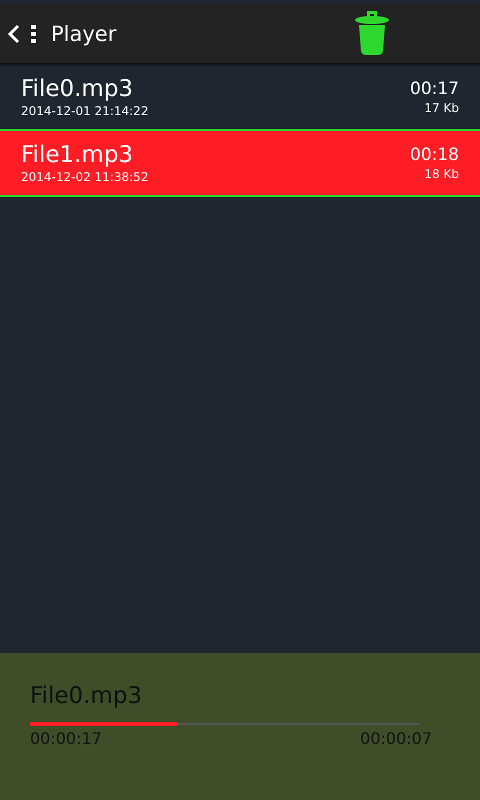 This screenshot has height=800, width=480. Describe the element at coordinates (240, 164) in the screenshot. I see `file-row: File1.mp3 2014-12-02 11:38:52 00:18 18 Kb` at that location.